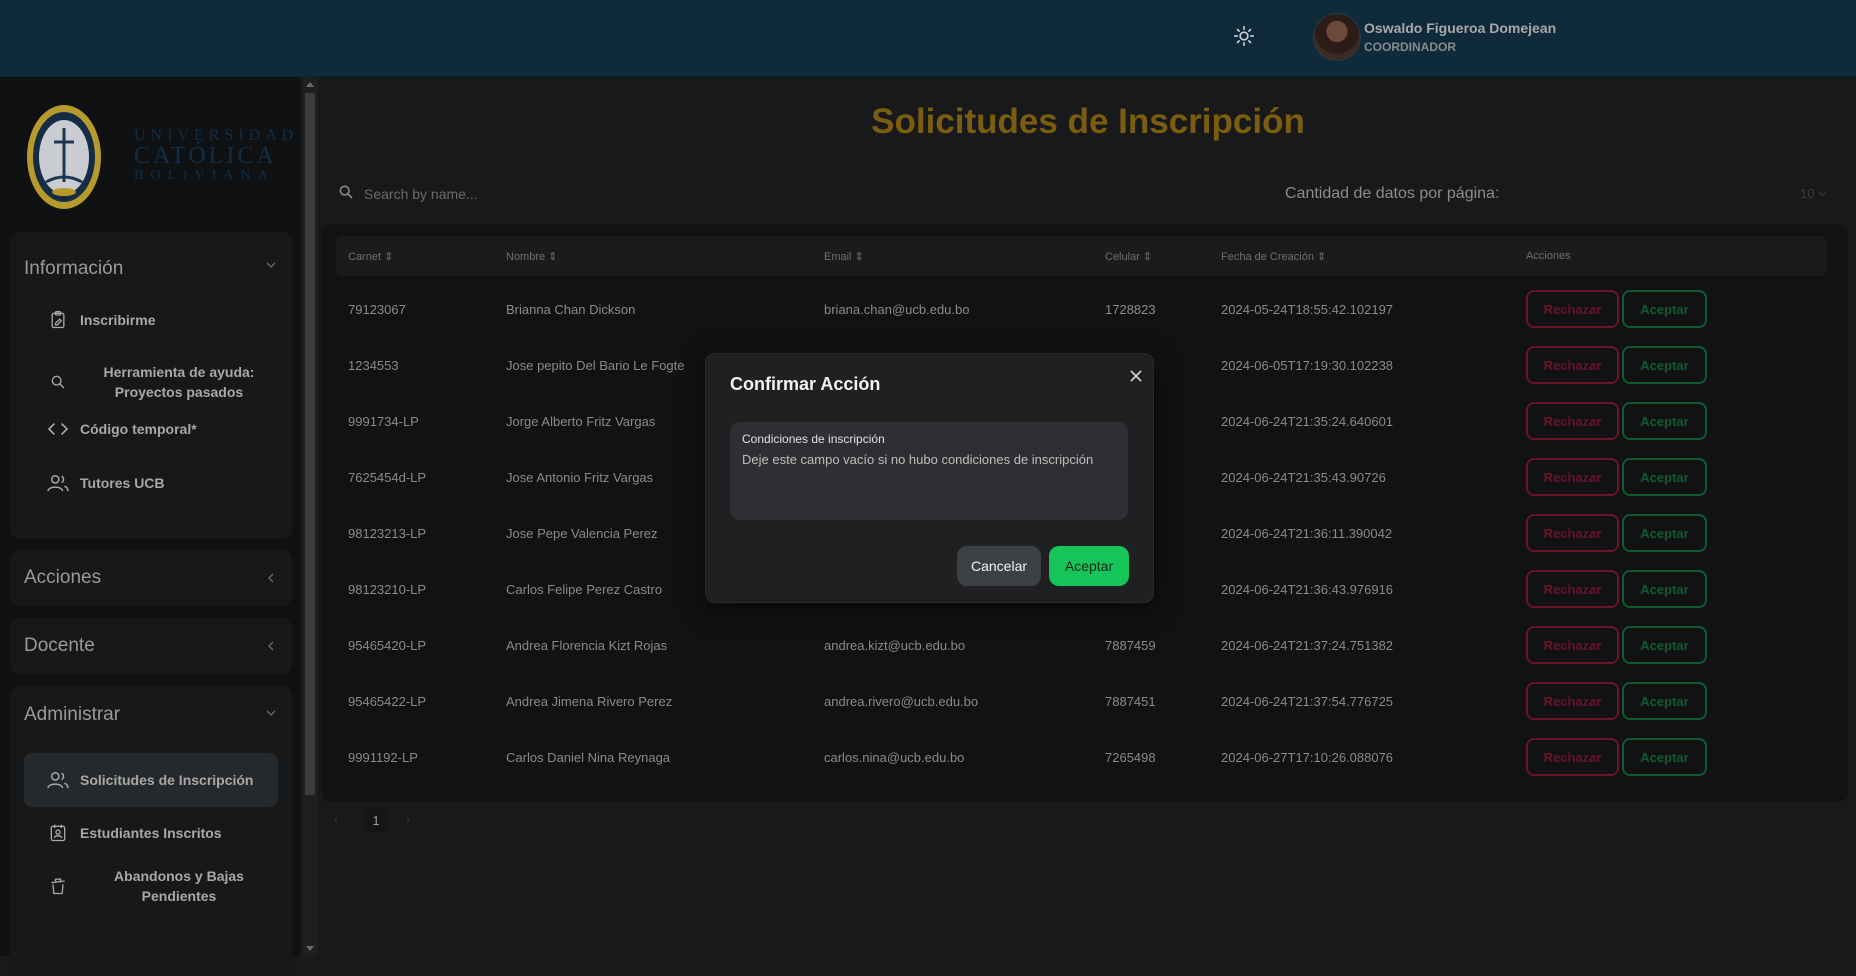 This screenshot has height=976, width=1856. I want to click on inscription-conditions-input, so click(931, 480).